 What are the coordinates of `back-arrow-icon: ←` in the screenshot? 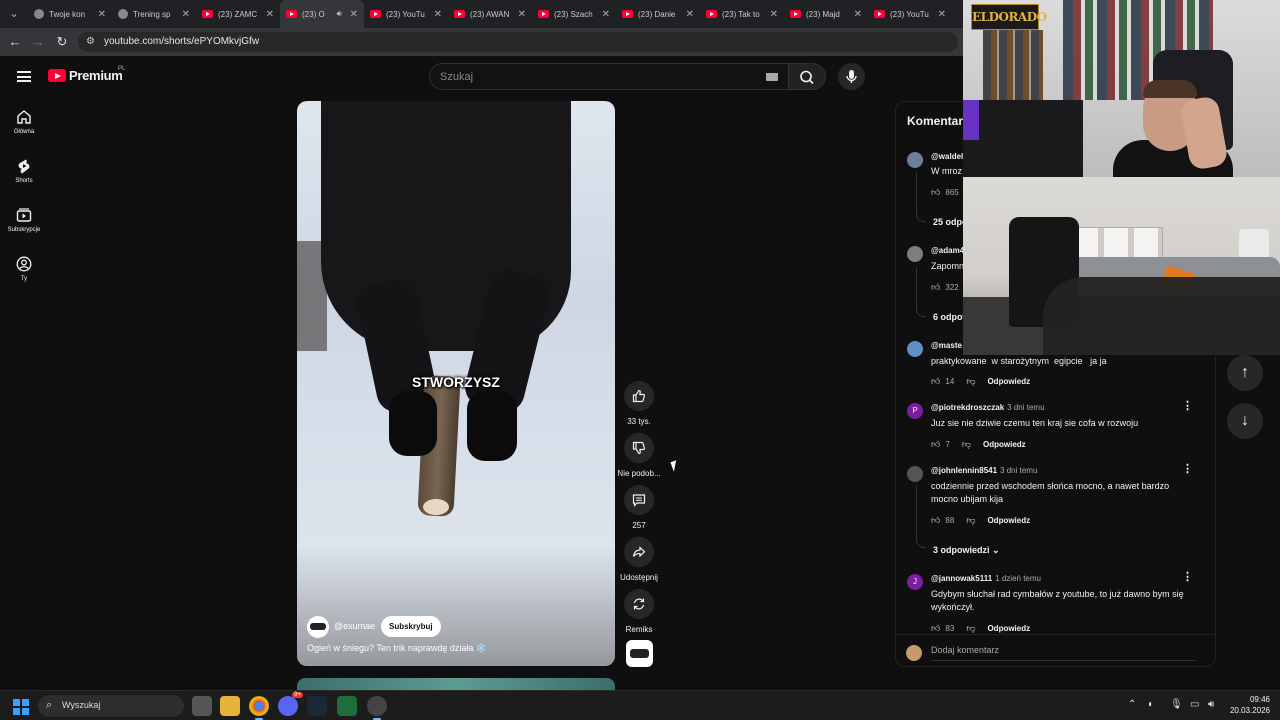 It's located at (15, 42).